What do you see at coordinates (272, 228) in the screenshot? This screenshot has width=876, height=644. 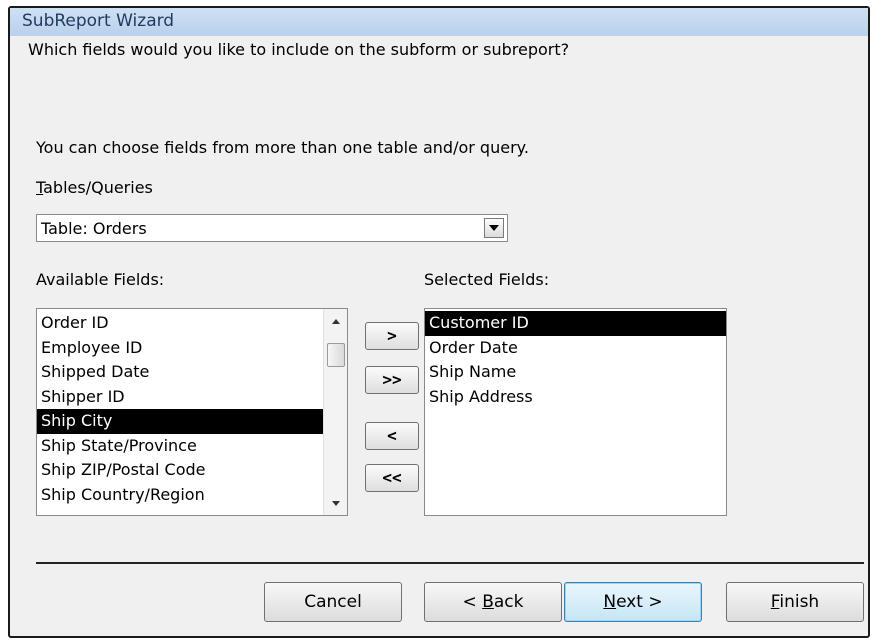 I see `tables-queries-combobox: Table: Orders` at bounding box center [272, 228].